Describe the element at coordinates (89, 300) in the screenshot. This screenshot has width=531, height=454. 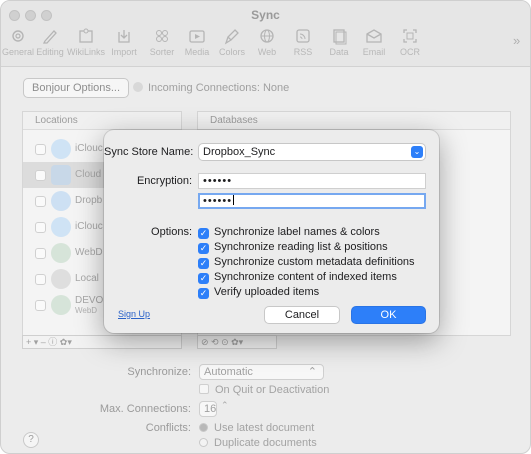
I see `location-label: DEVO` at that location.